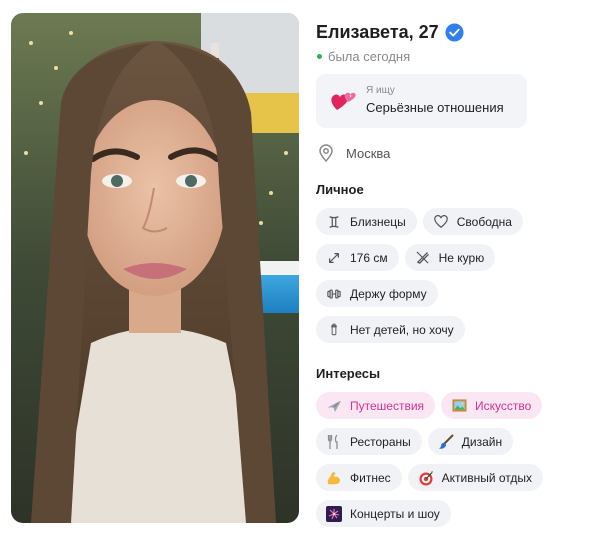 This screenshot has width=600, height=537. What do you see at coordinates (369, 56) in the screenshot?
I see `online-status-text: была сегодня` at bounding box center [369, 56].